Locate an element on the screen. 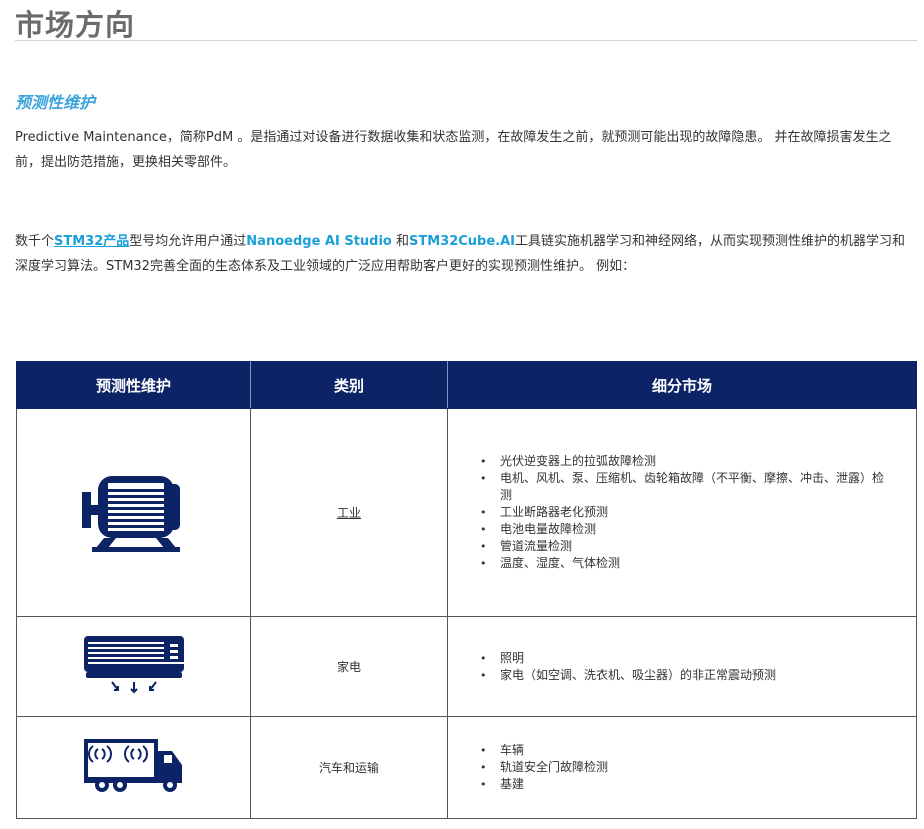 The image size is (924, 829). list-item: 工业断路器老化预测 is located at coordinates (698, 512).